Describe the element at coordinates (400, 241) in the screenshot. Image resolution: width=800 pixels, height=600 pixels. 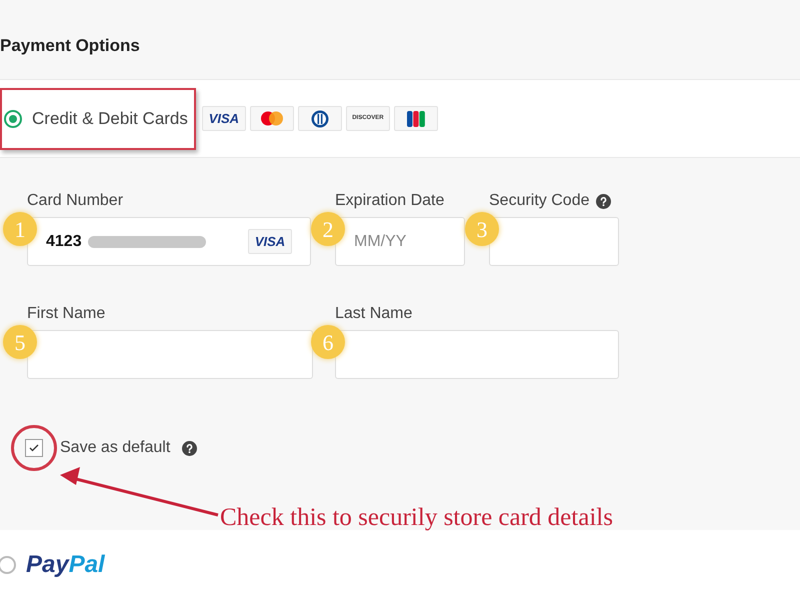
I see `input-field: MM/YY` at that location.